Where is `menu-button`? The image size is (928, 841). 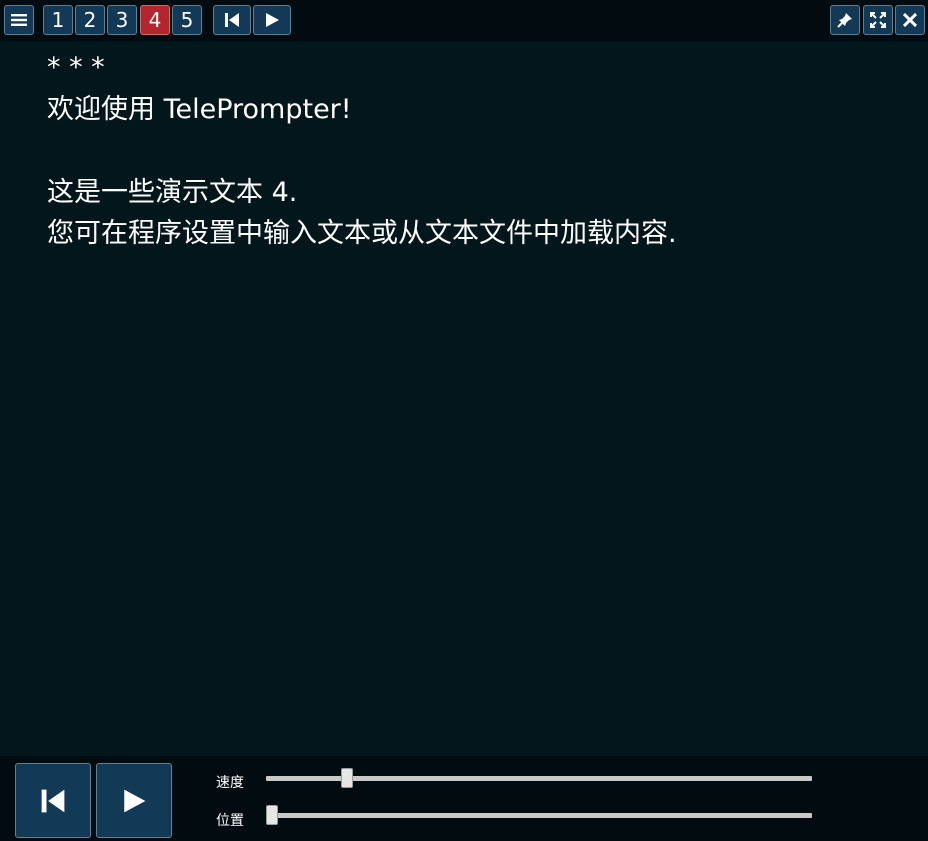 menu-button is located at coordinates (19, 20).